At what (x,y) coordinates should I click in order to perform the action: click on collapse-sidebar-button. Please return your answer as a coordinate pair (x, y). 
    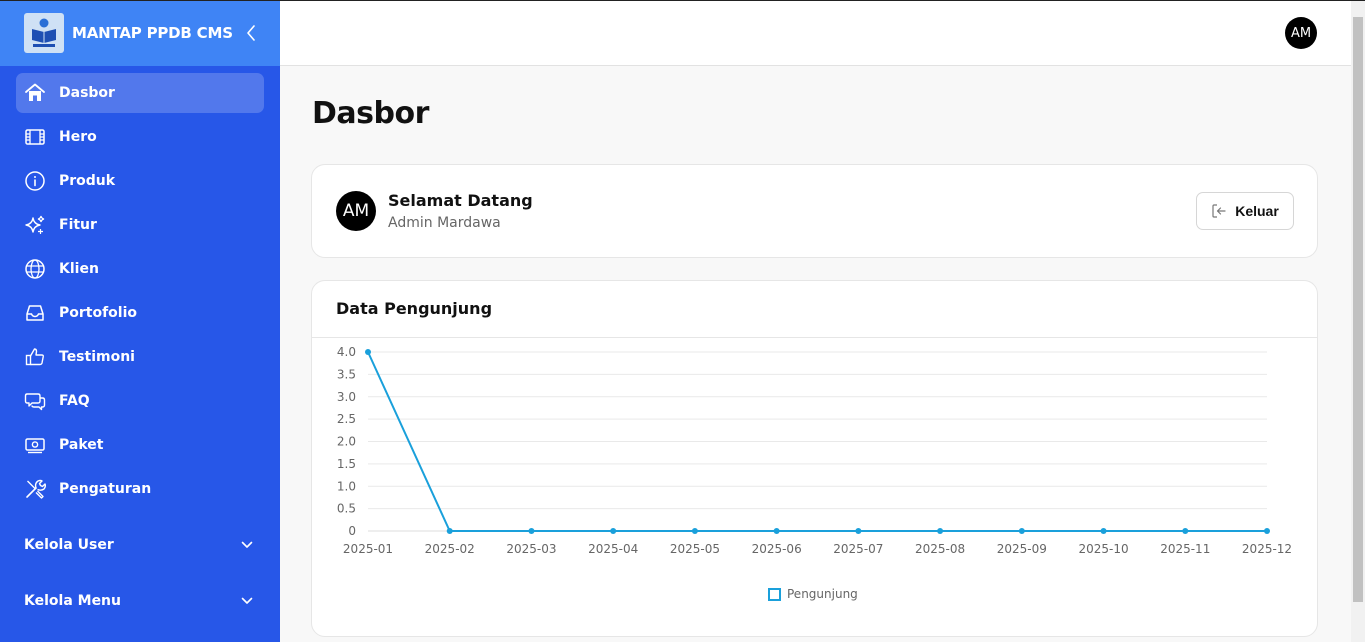
    Looking at the image, I should click on (251, 33).